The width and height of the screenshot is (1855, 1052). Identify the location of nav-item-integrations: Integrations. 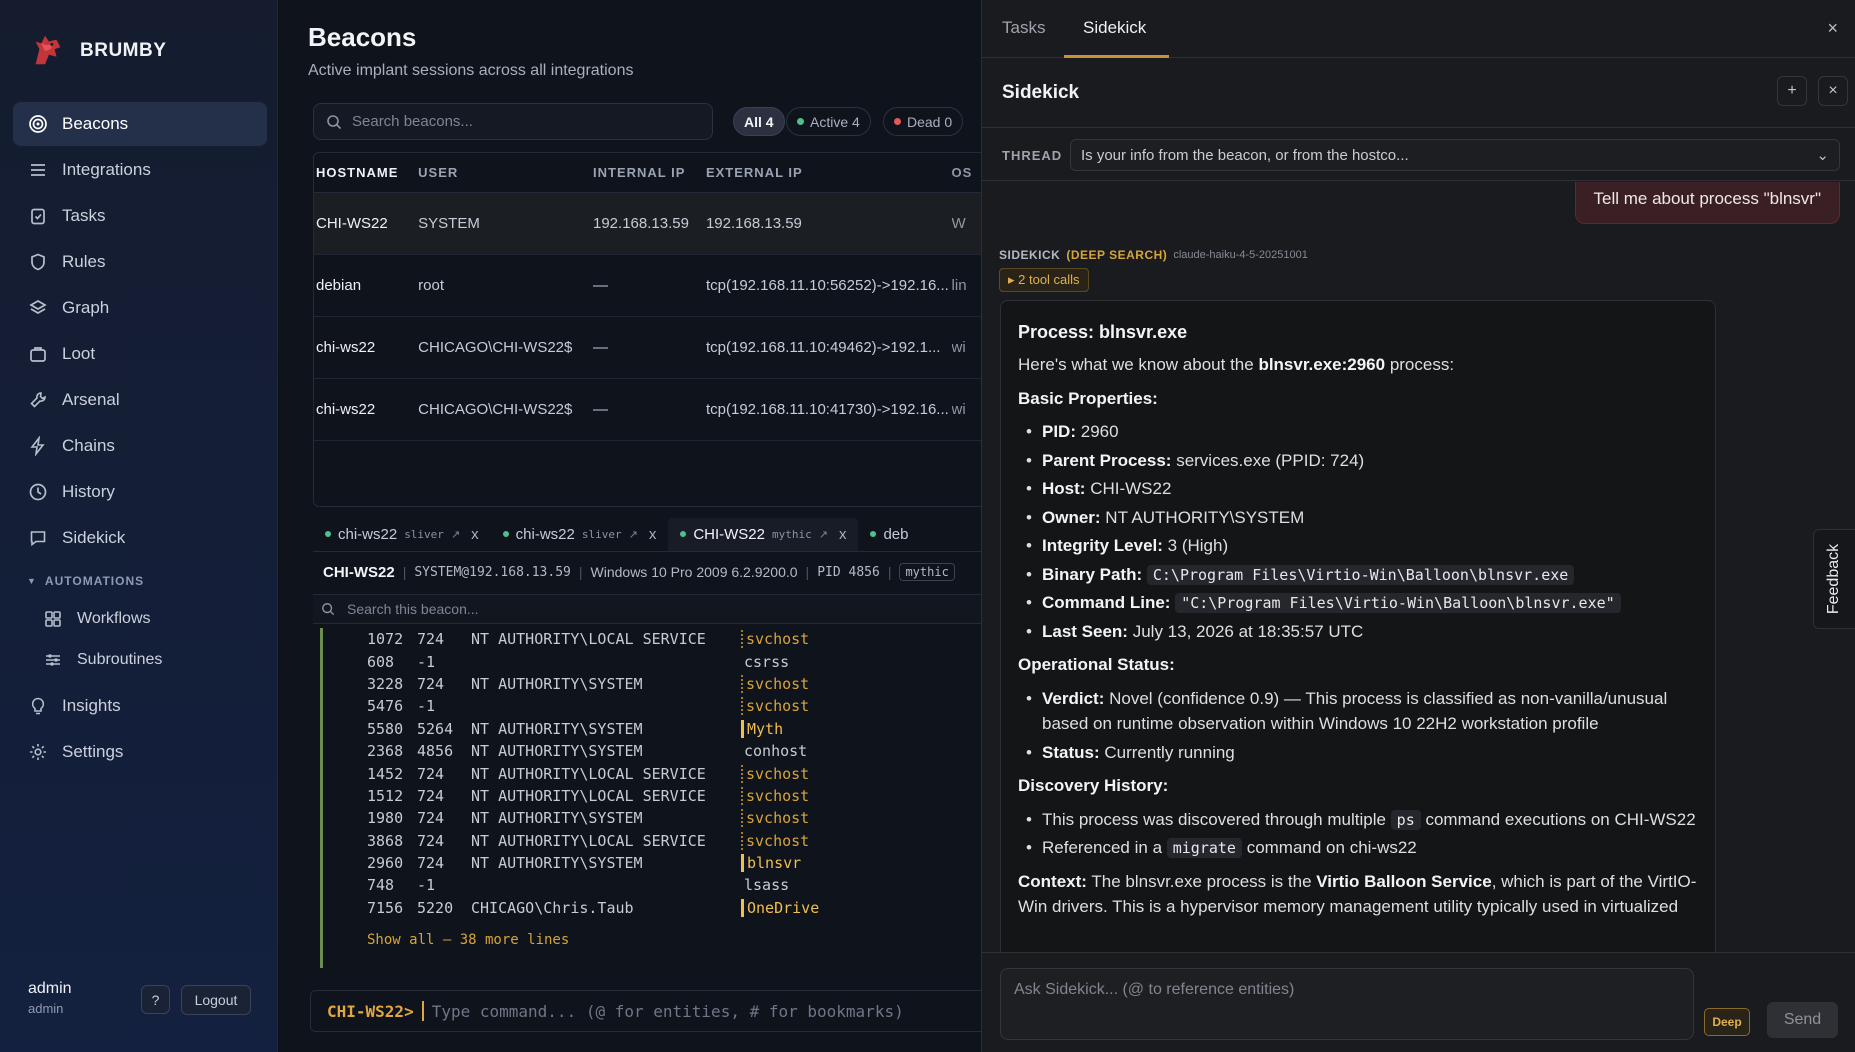
(140, 170).